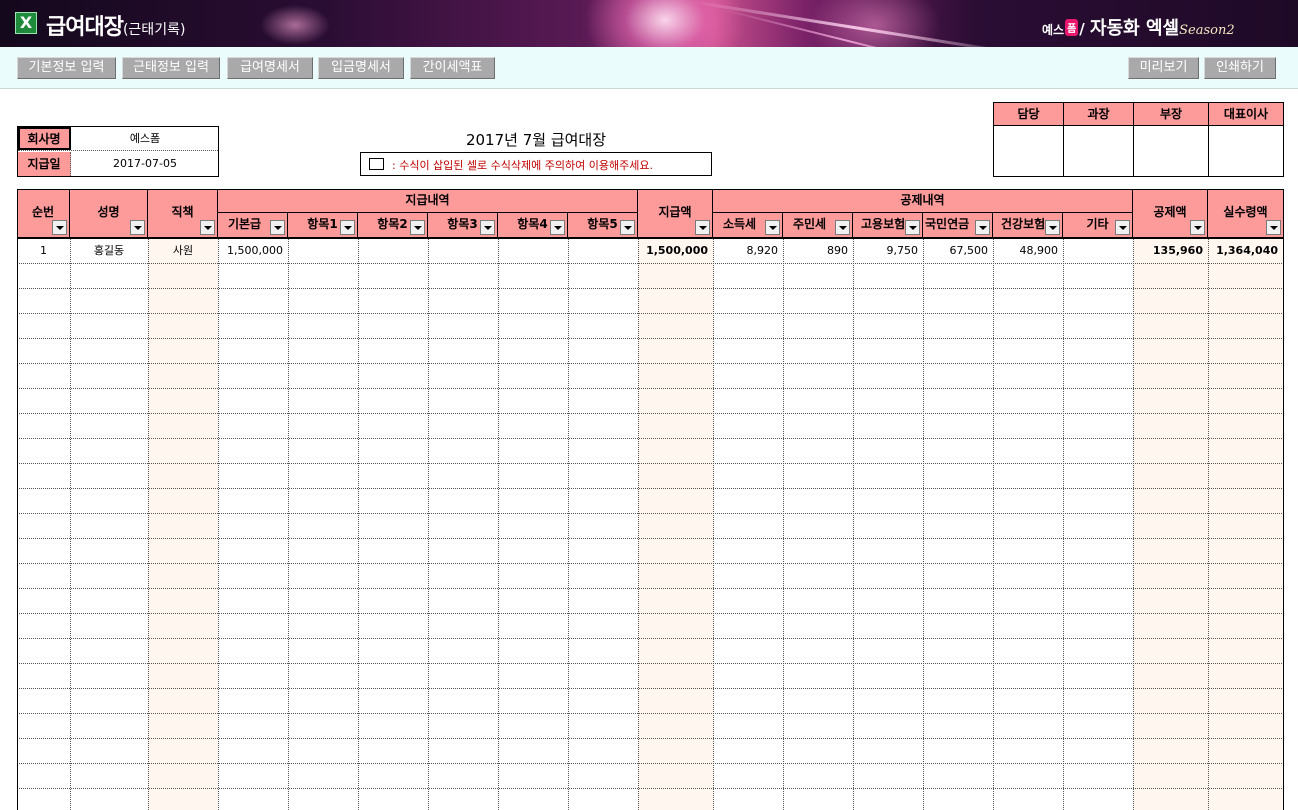 This screenshot has width=1298, height=810. What do you see at coordinates (1138, 27) in the screenshot?
I see `brand-logo: 예스 폼 / 자동화 엑셀Season2` at bounding box center [1138, 27].